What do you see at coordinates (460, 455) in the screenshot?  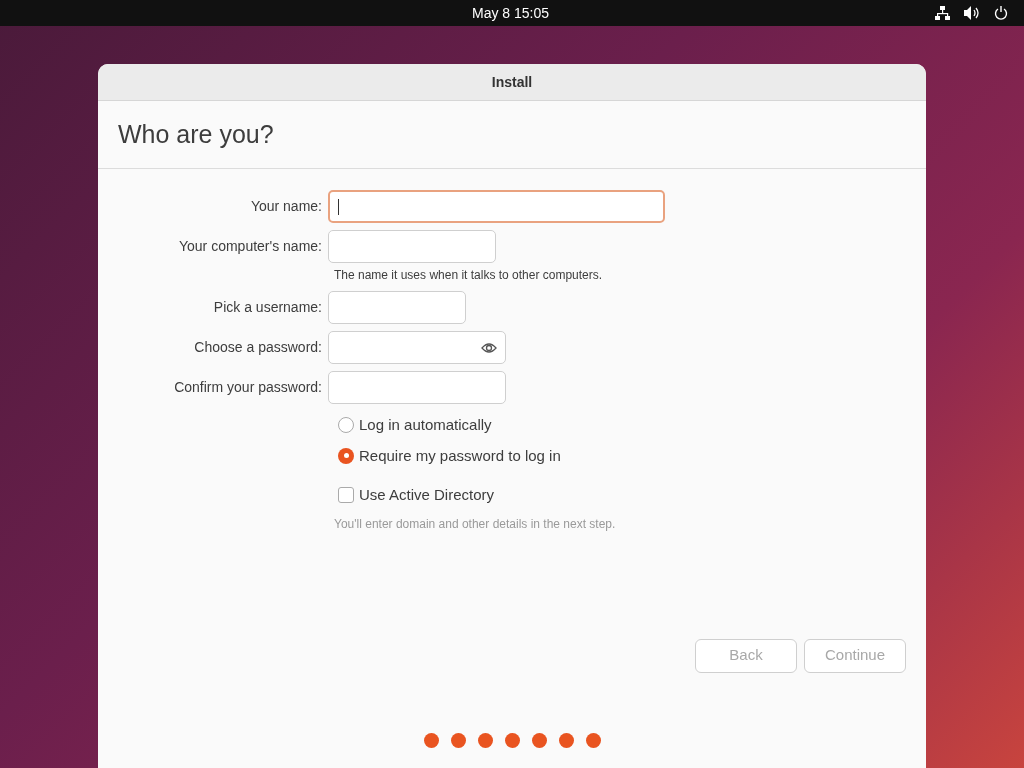 I see `radio-label: Require my password to log in` at bounding box center [460, 455].